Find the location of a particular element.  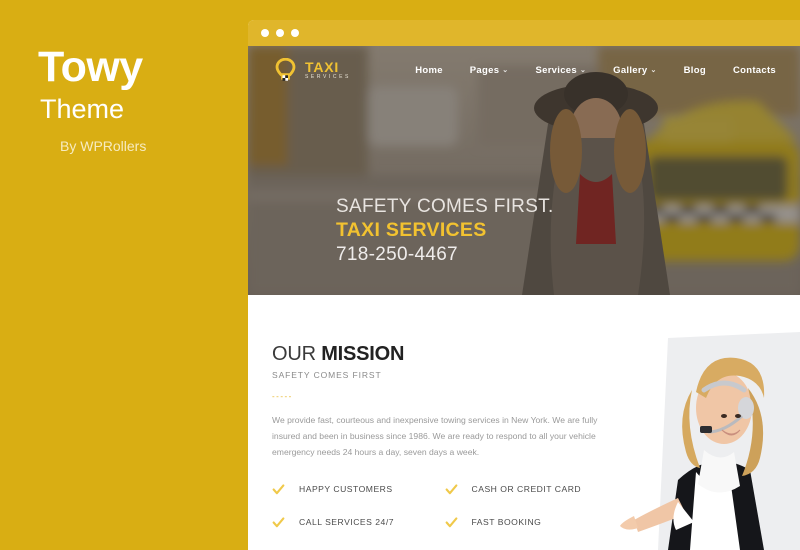

nav-item-blog: Blog is located at coordinates (695, 70).